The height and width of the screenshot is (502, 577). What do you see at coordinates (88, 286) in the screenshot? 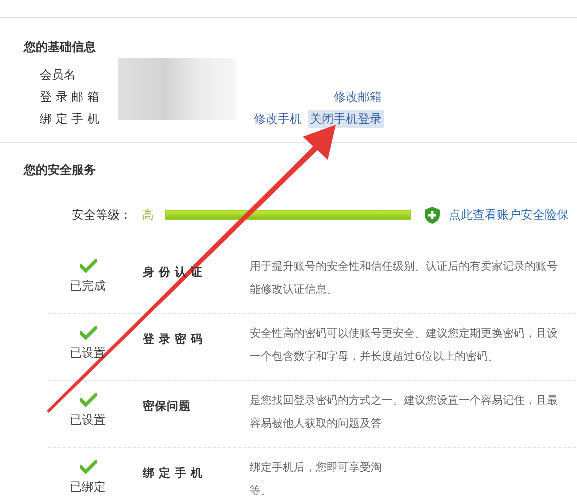
I see `status-text: 已完成` at bounding box center [88, 286].